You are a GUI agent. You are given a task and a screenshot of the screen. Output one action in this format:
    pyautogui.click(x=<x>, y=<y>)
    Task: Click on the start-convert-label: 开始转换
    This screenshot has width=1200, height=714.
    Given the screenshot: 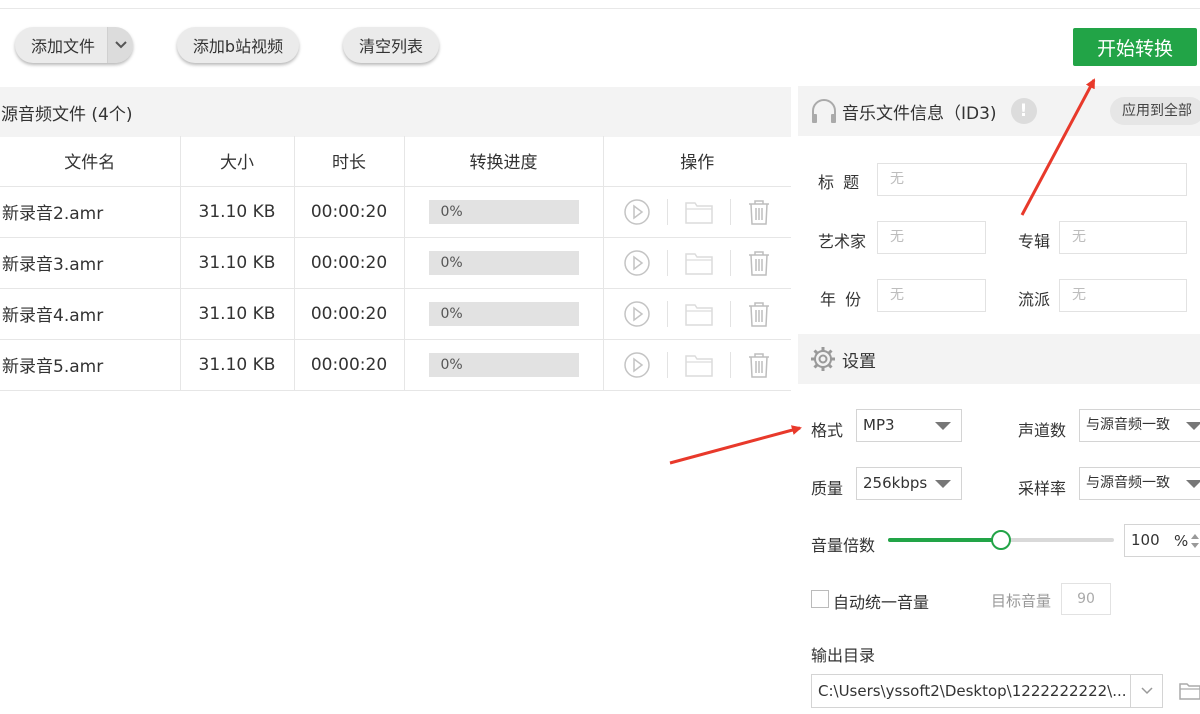 What is the action you would take?
    pyautogui.click(x=1134, y=48)
    